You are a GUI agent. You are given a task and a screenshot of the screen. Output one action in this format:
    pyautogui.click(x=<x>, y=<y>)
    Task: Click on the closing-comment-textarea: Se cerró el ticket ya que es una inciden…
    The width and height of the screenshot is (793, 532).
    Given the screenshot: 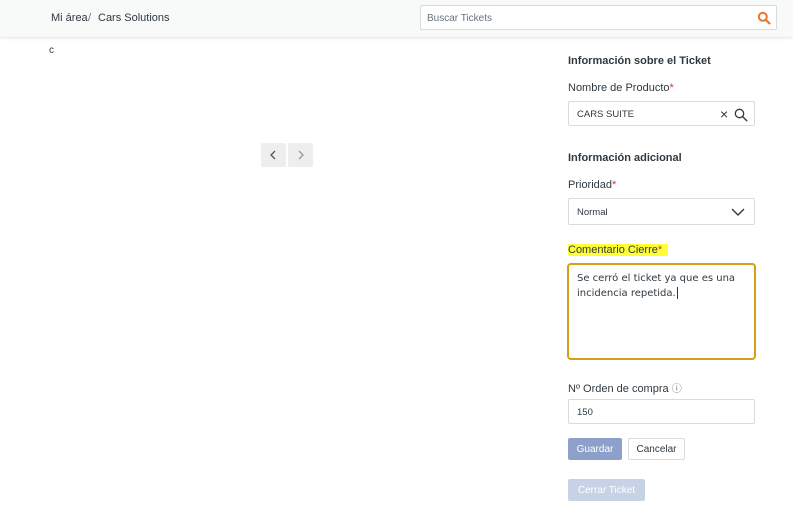 What is the action you would take?
    pyautogui.click(x=661, y=311)
    